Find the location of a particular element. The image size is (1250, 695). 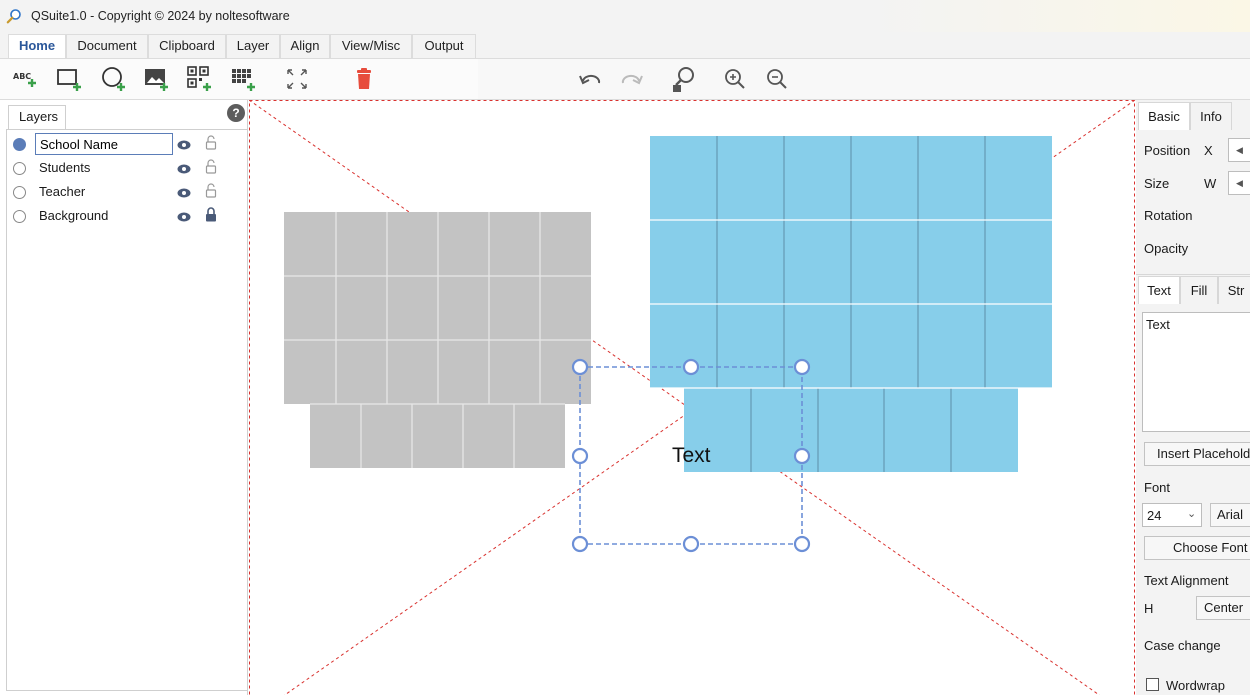

tab-align: Align is located at coordinates (305, 46).